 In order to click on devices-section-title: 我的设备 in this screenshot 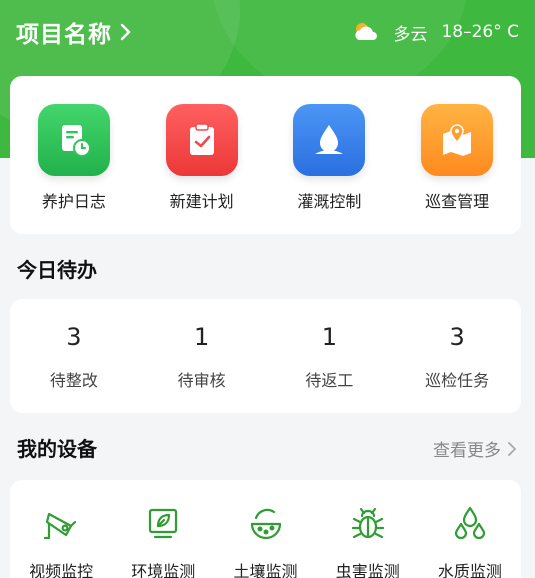, I will do `click(57, 449)`.